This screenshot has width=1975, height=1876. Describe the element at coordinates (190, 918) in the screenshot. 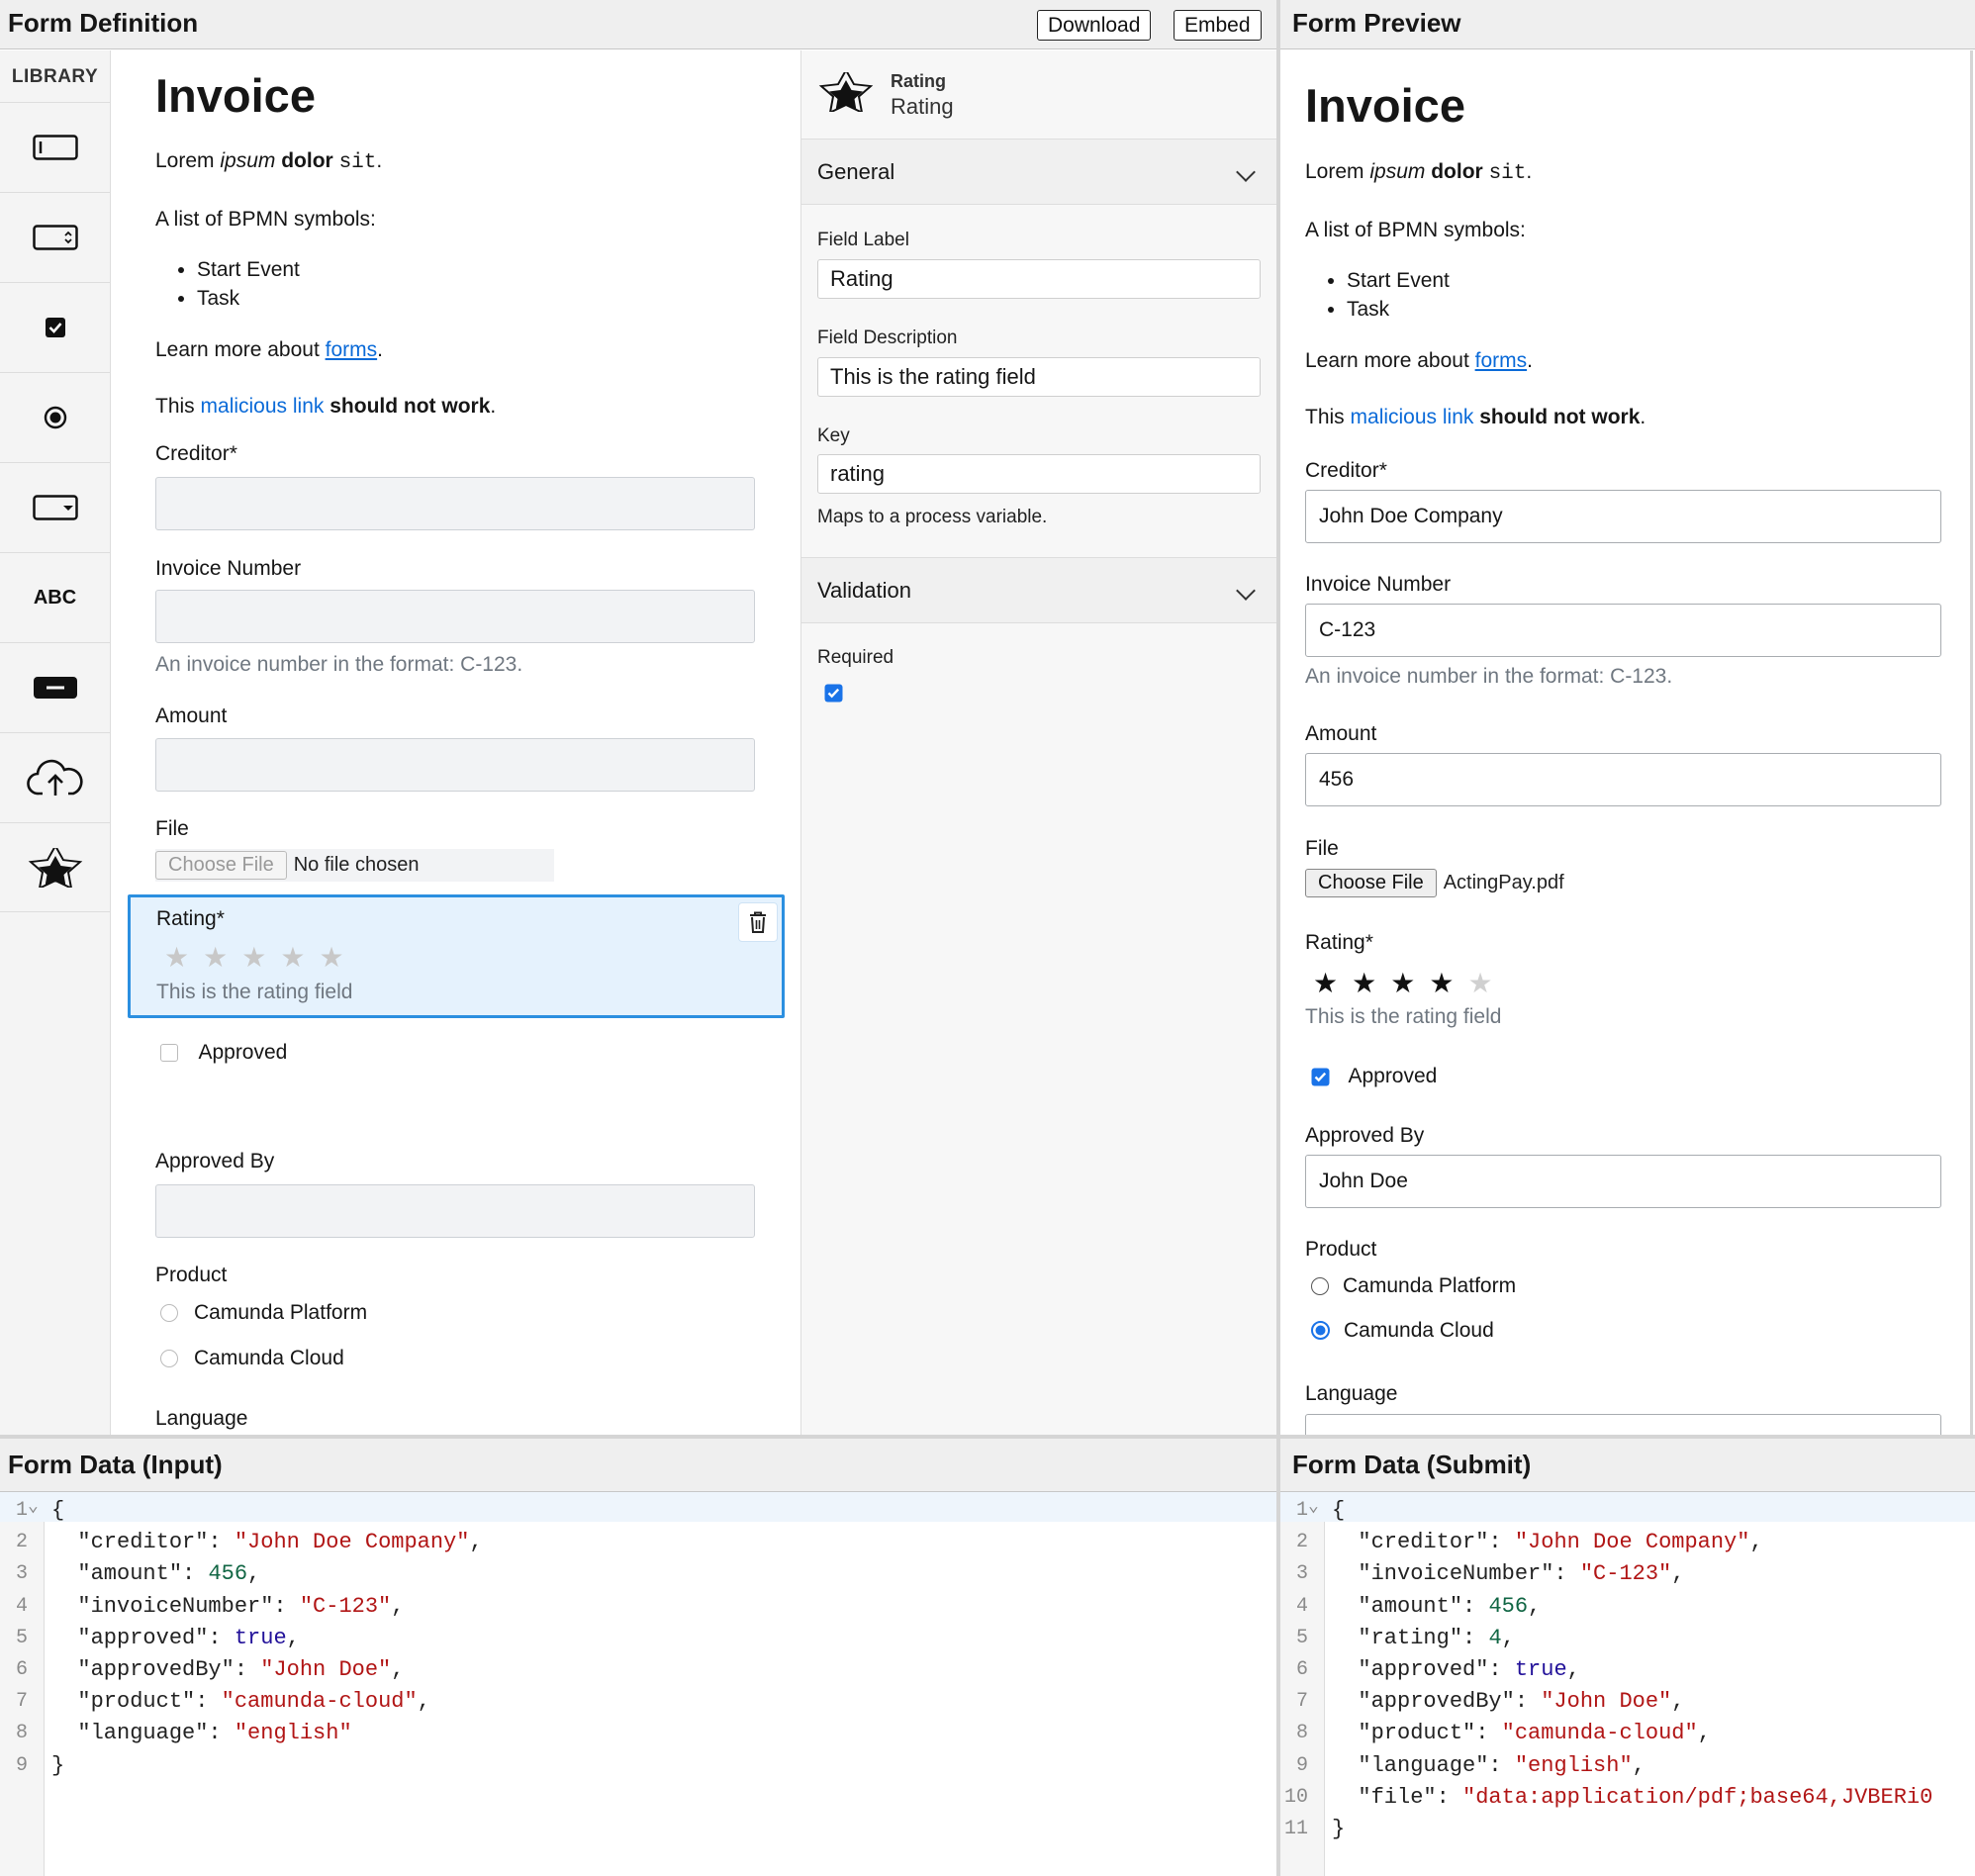

I see `rating-label: Rating*` at that location.